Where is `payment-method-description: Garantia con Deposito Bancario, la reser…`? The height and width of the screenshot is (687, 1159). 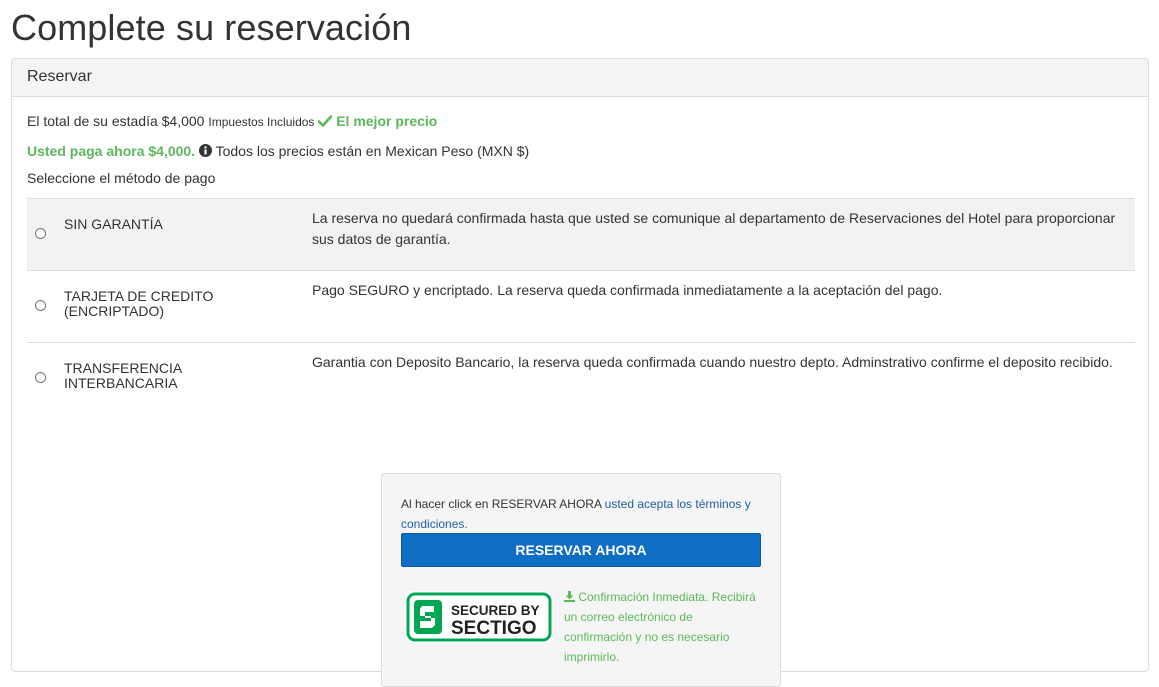
payment-method-description: Garantia con Deposito Bancario, la reser… is located at coordinates (712, 362).